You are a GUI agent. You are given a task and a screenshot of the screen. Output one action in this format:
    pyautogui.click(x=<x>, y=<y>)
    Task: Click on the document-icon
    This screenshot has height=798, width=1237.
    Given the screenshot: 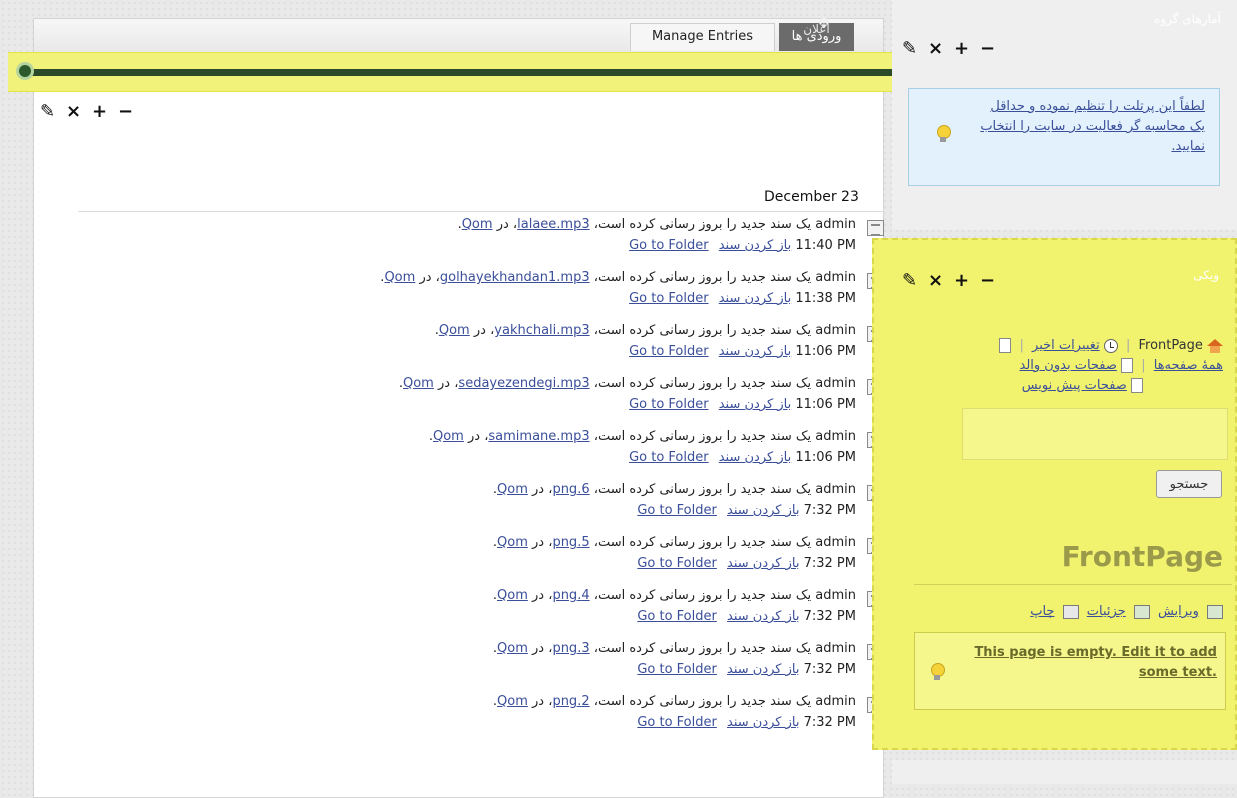 What is the action you would take?
    pyautogui.click(x=875, y=228)
    